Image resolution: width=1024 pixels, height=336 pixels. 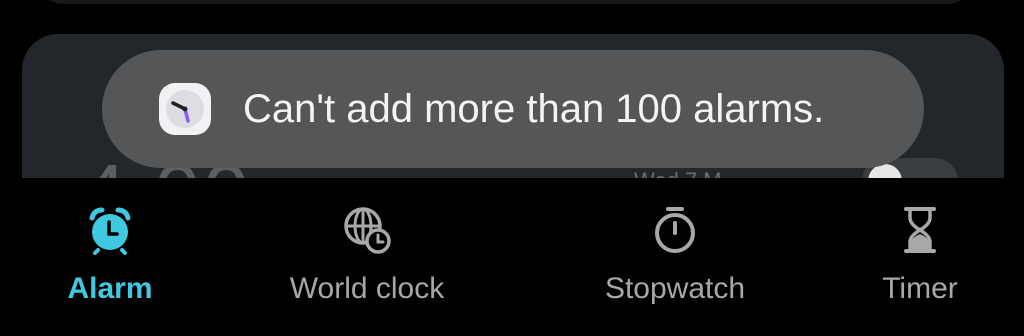 I want to click on tab-alarm: Alarm, so click(x=110, y=257).